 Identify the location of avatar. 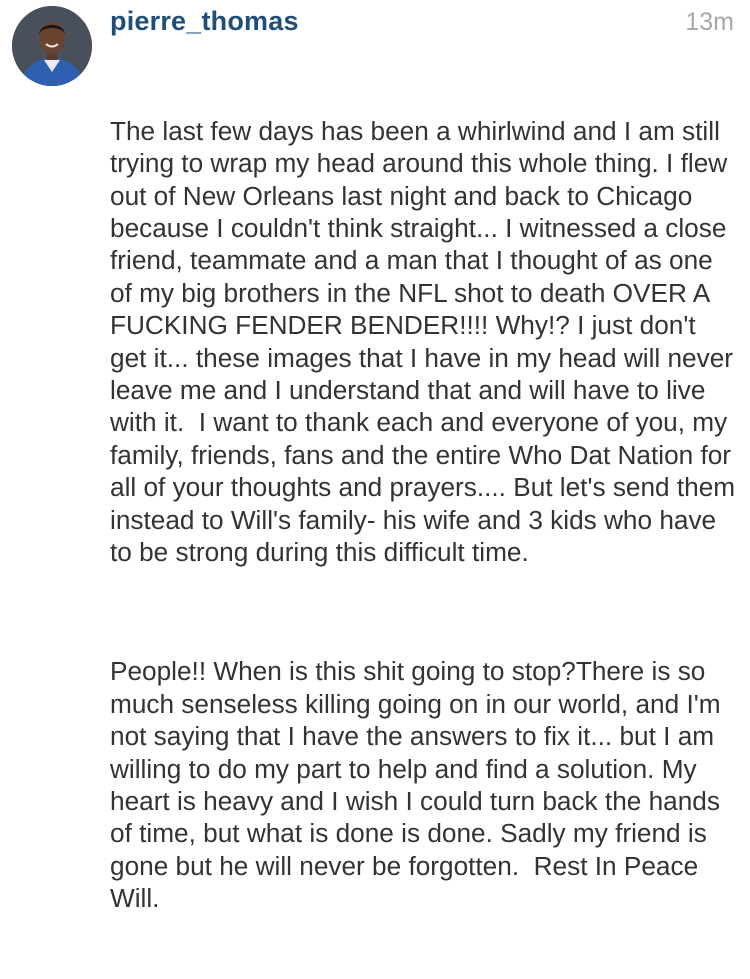
(52, 46).